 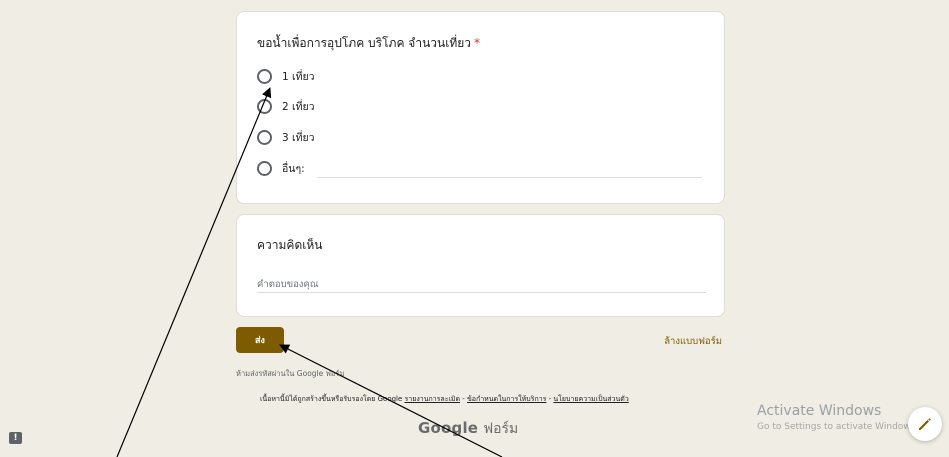 I want to click on option-label: 1 เที่ยว, so click(x=298, y=76).